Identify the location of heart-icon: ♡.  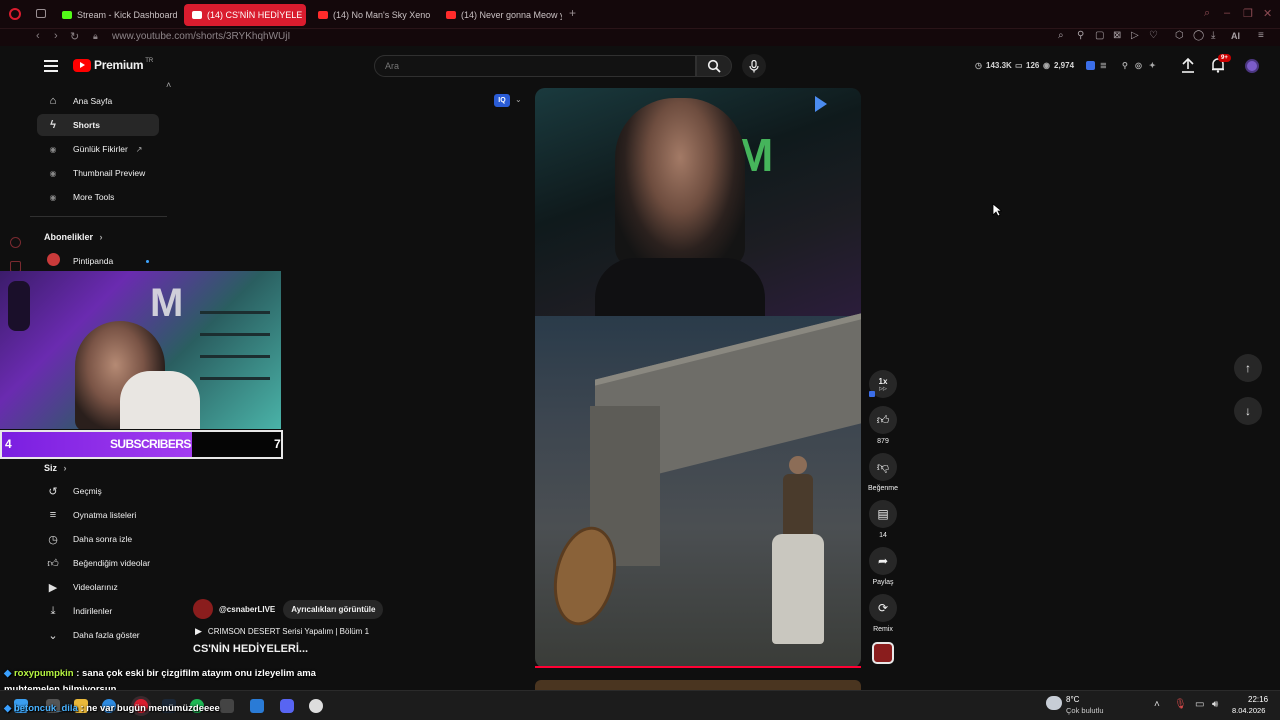
(1153, 35).